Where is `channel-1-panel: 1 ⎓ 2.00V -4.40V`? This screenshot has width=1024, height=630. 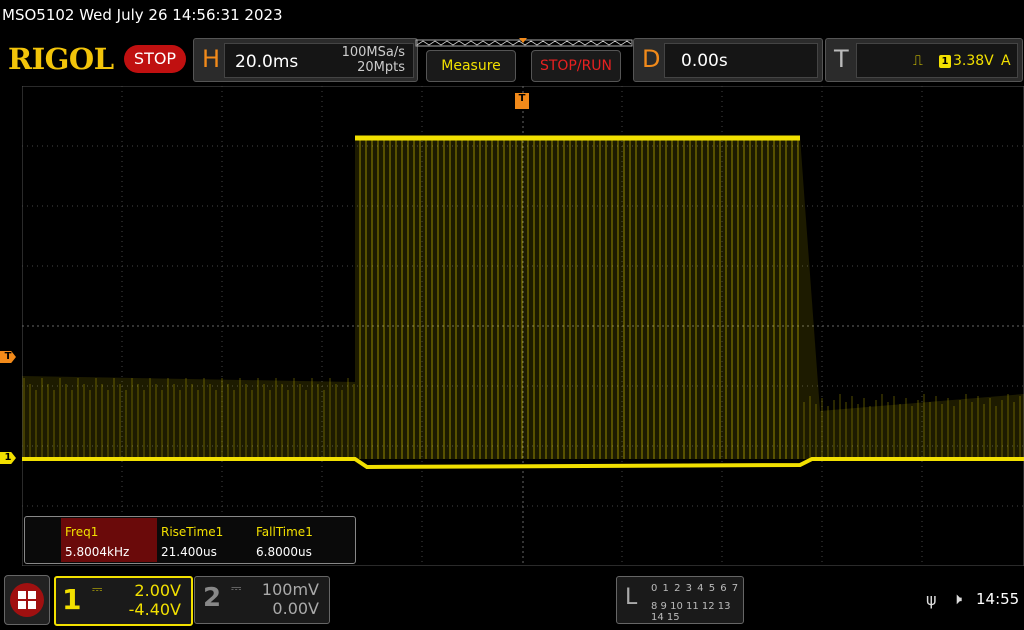 channel-1-panel: 1 ⎓ 2.00V -4.40V is located at coordinates (123, 601).